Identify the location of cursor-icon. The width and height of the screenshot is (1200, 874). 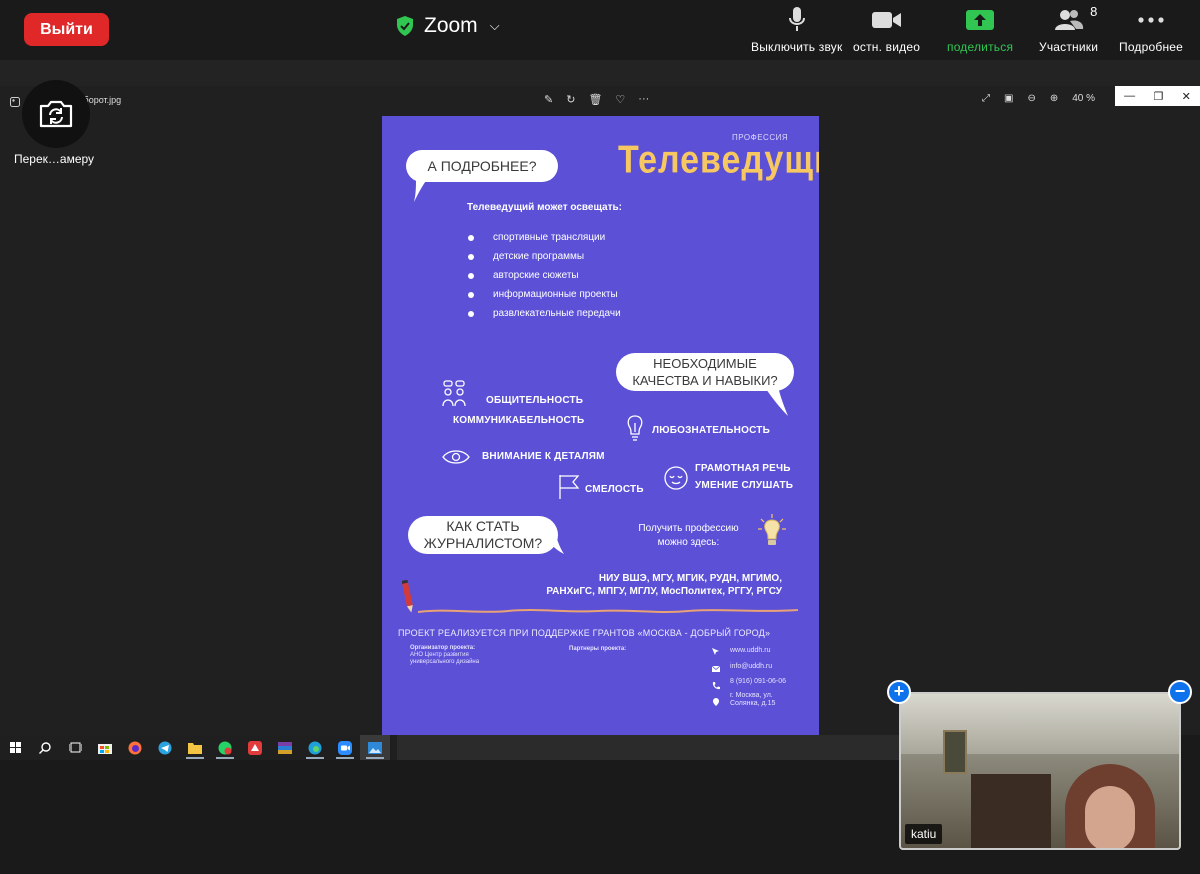
(715, 651).